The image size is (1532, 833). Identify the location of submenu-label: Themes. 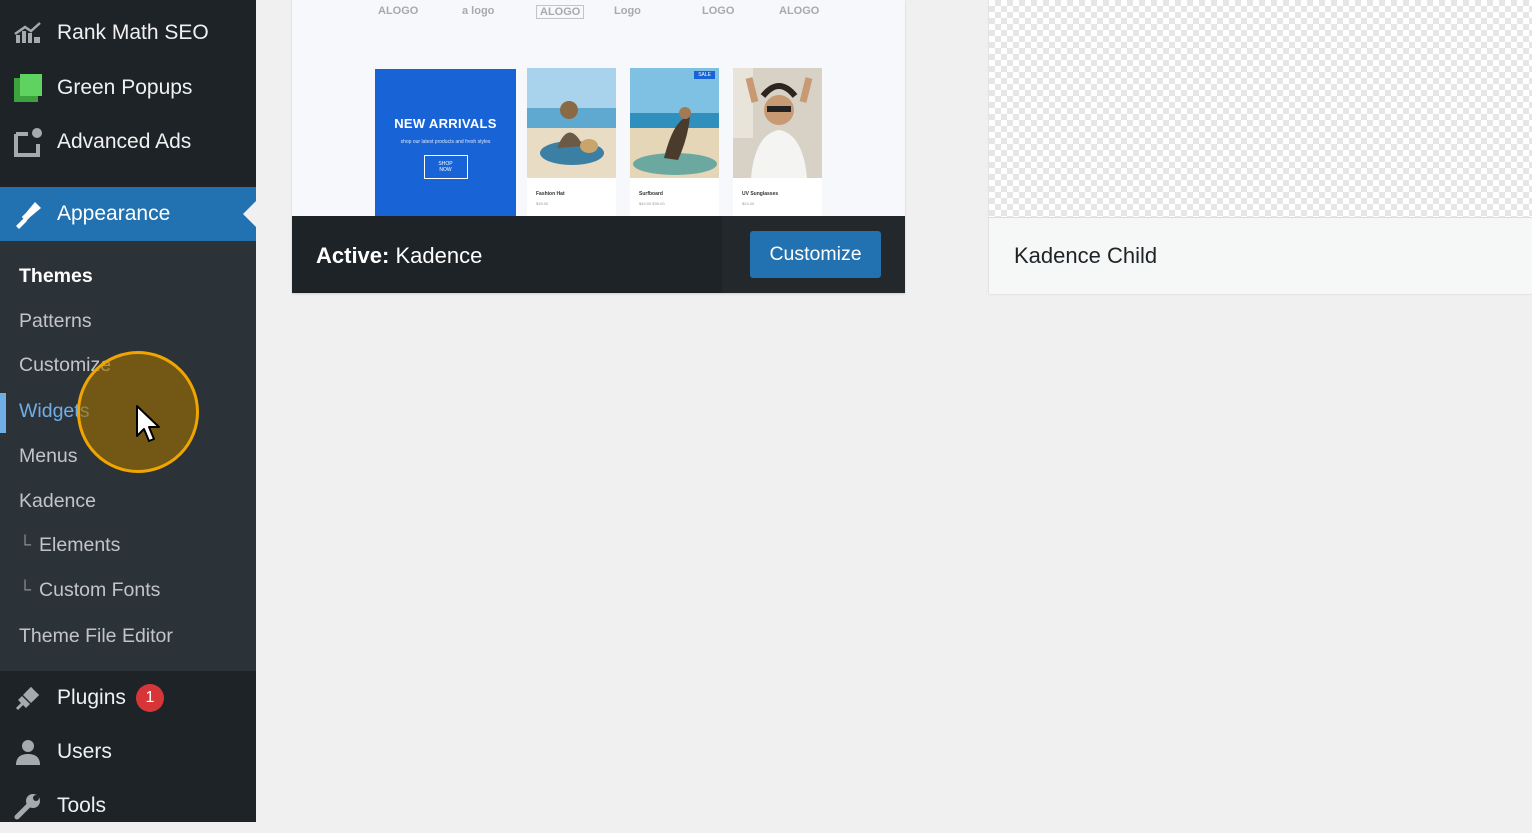
(56, 275).